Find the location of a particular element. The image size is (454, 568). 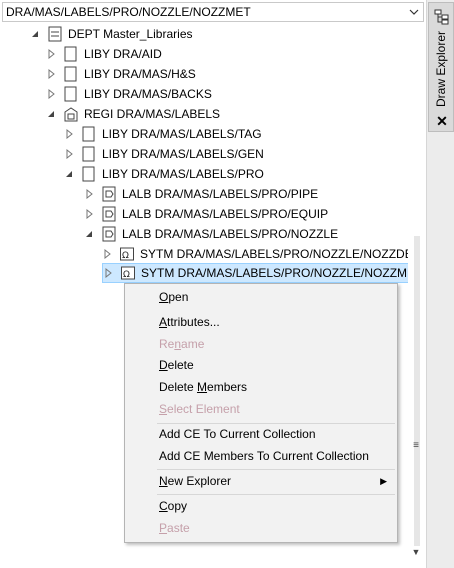

dock-tab-label: Draw Explorer is located at coordinates (441, 68).